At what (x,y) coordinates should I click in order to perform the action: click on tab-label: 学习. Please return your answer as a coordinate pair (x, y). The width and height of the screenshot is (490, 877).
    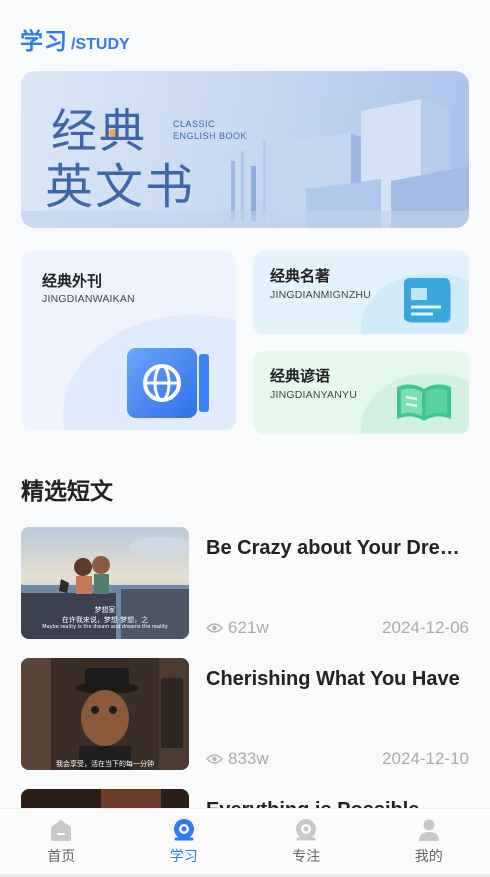
    Looking at the image, I should click on (183, 857).